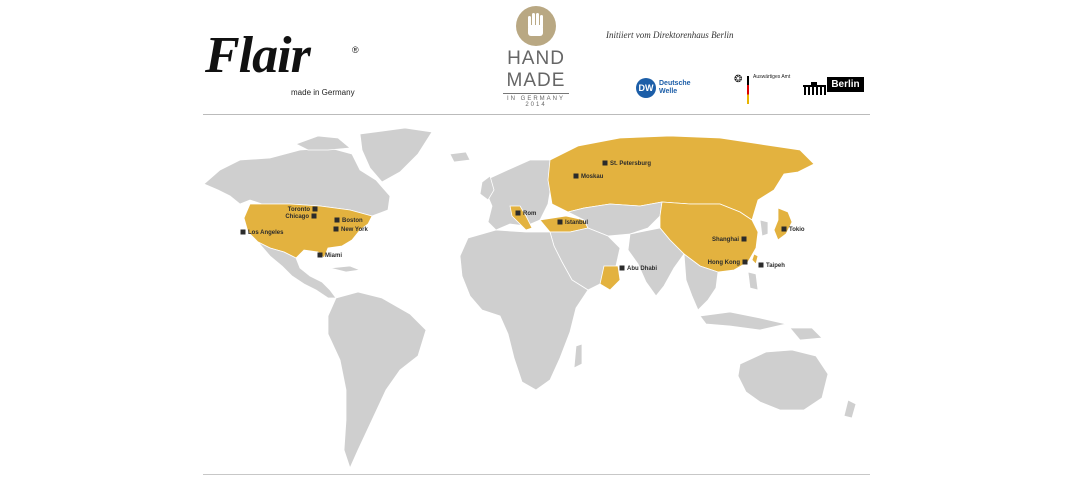 Image resolution: width=1074 pixels, height=483 pixels. I want to click on city-label: St. Petersburg, so click(630, 164).